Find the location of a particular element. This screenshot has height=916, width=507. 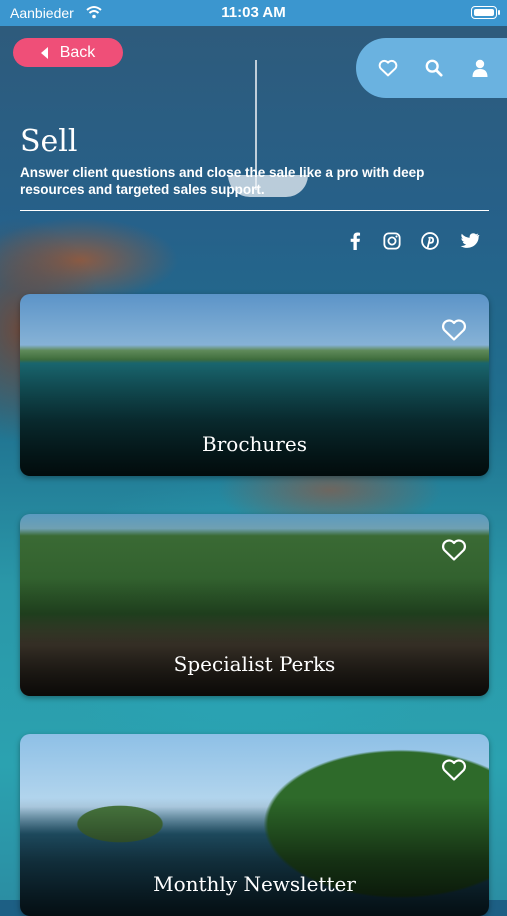

search-button is located at coordinates (434, 68).